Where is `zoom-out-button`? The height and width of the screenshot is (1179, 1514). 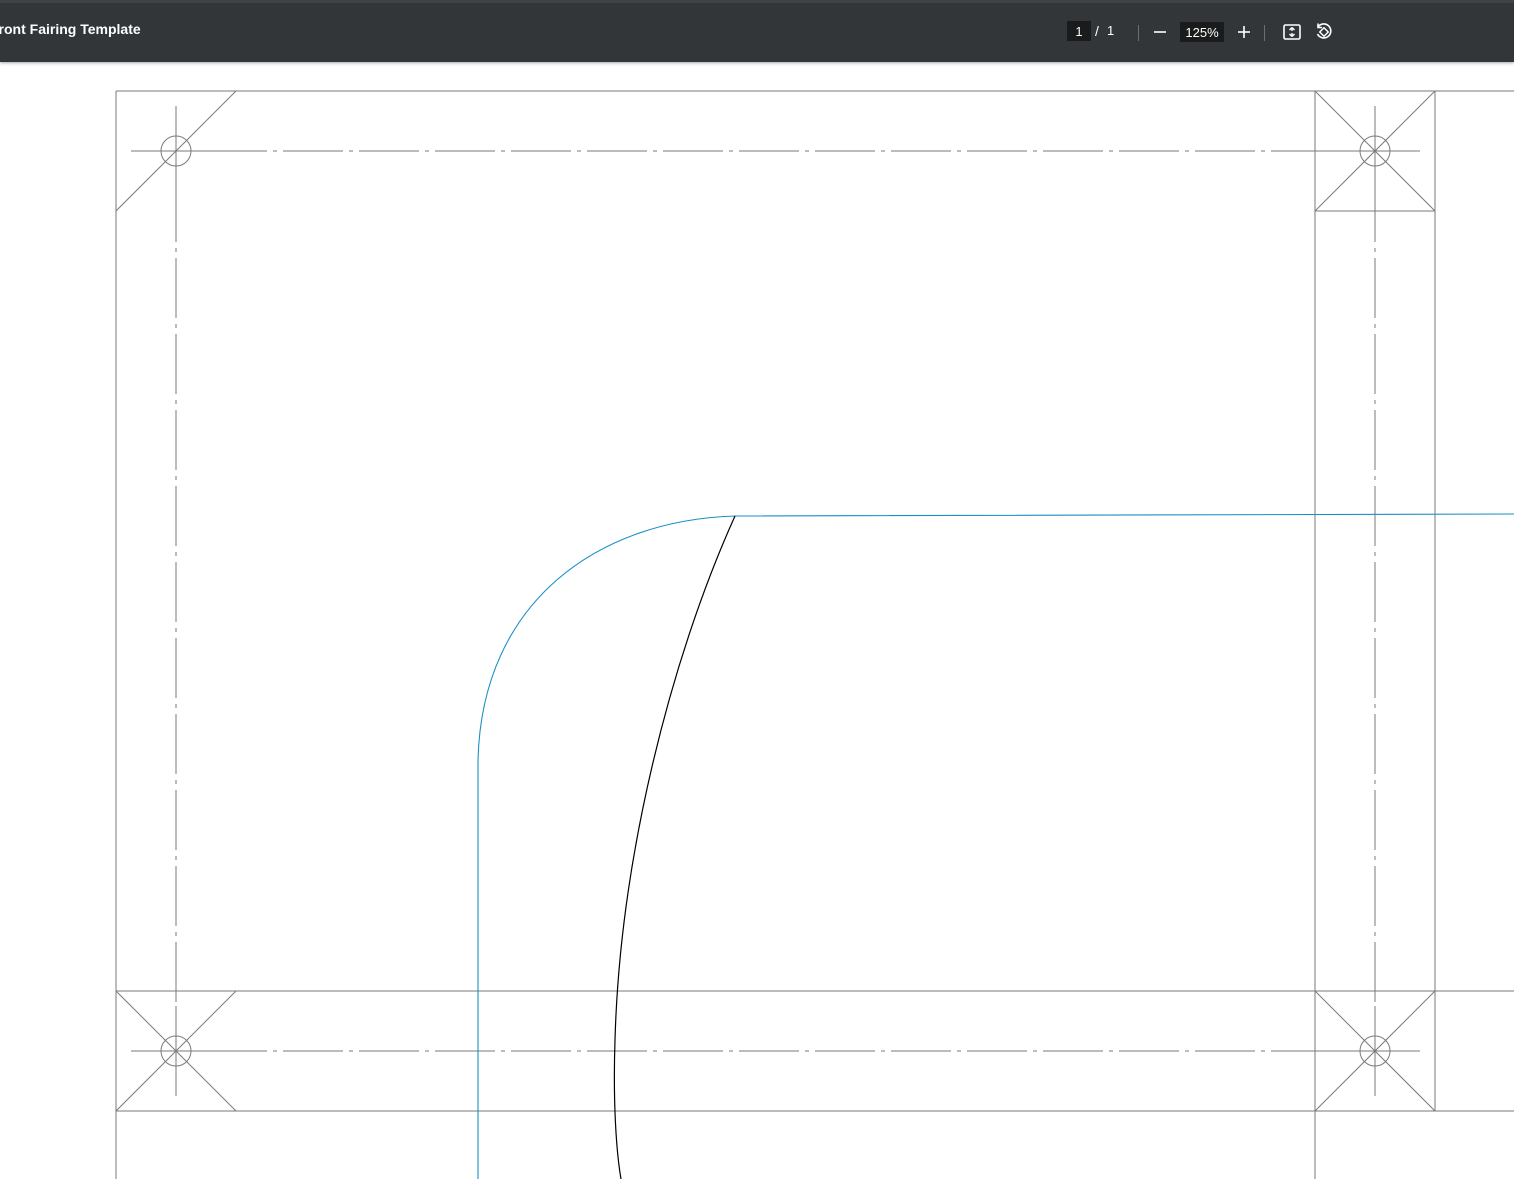
zoom-out-button is located at coordinates (1160, 32).